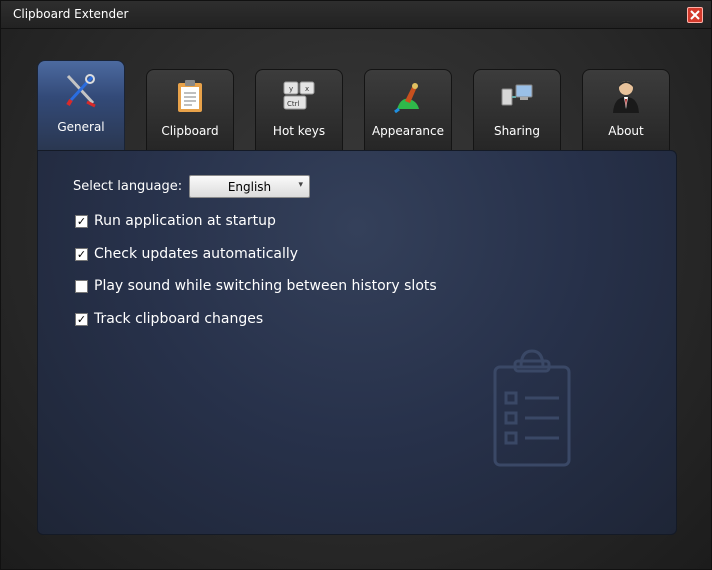 Image resolution: width=712 pixels, height=570 pixels. I want to click on play-sound-checkbox, so click(81, 286).